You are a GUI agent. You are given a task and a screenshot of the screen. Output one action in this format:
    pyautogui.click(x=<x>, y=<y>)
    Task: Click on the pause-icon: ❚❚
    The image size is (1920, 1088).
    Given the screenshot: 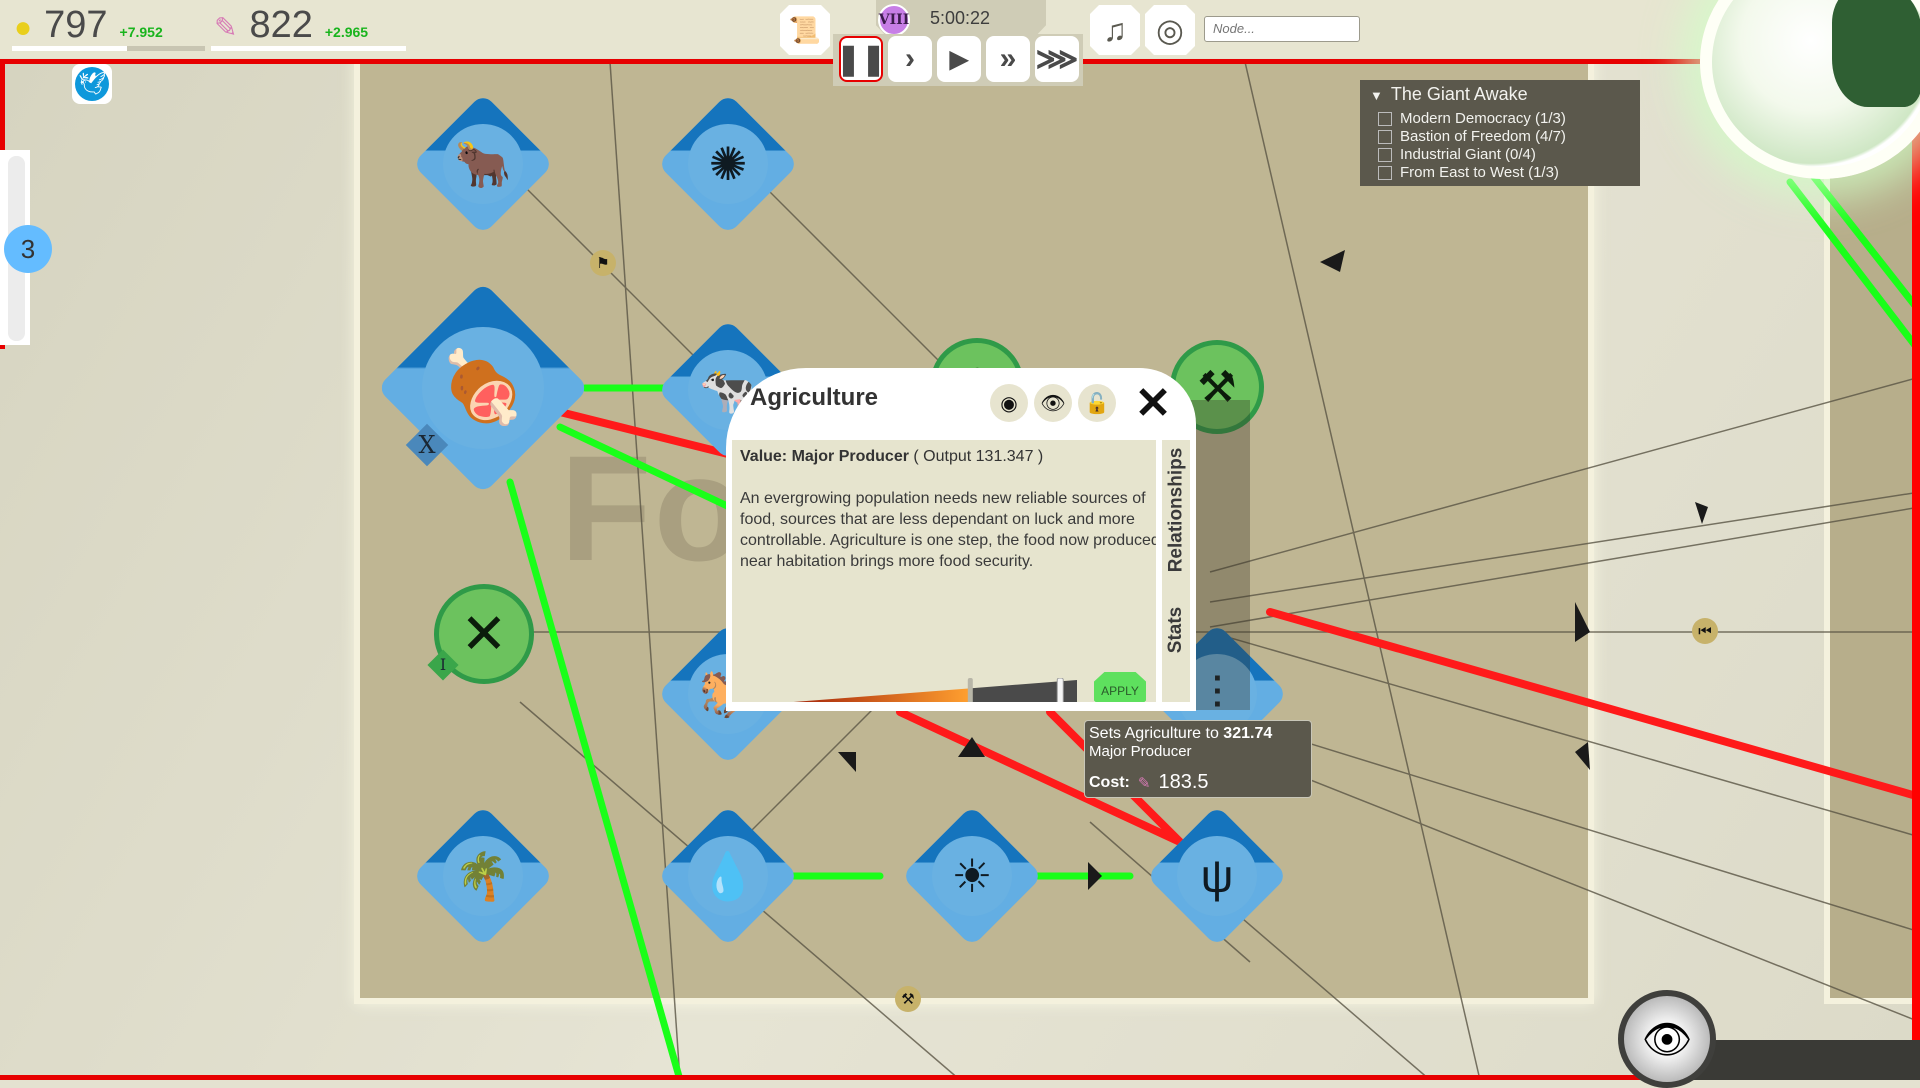 What is the action you would take?
    pyautogui.click(x=861, y=59)
    